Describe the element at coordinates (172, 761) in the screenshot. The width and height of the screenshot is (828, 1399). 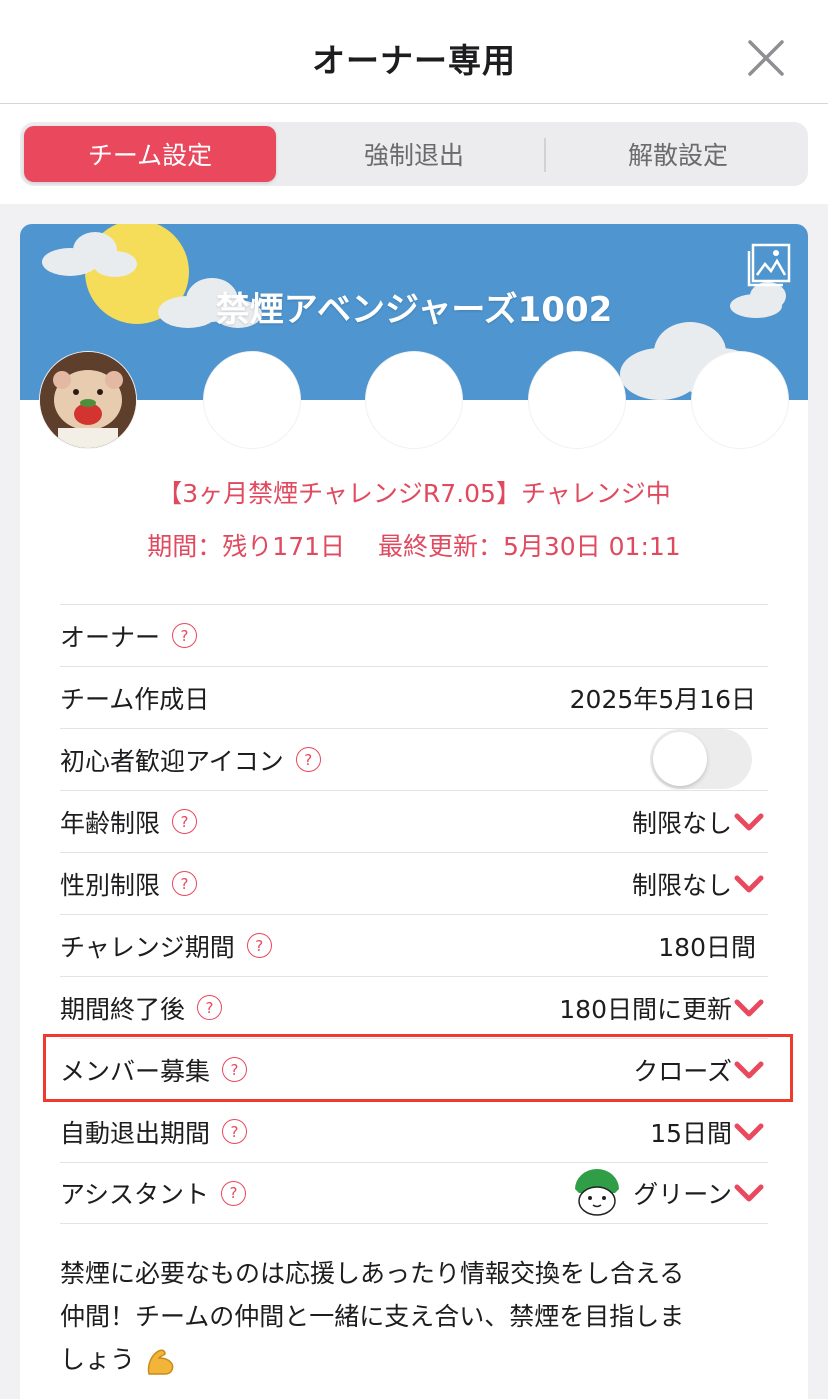
I see `setting-label: 初心者歓迎アイコン` at that location.